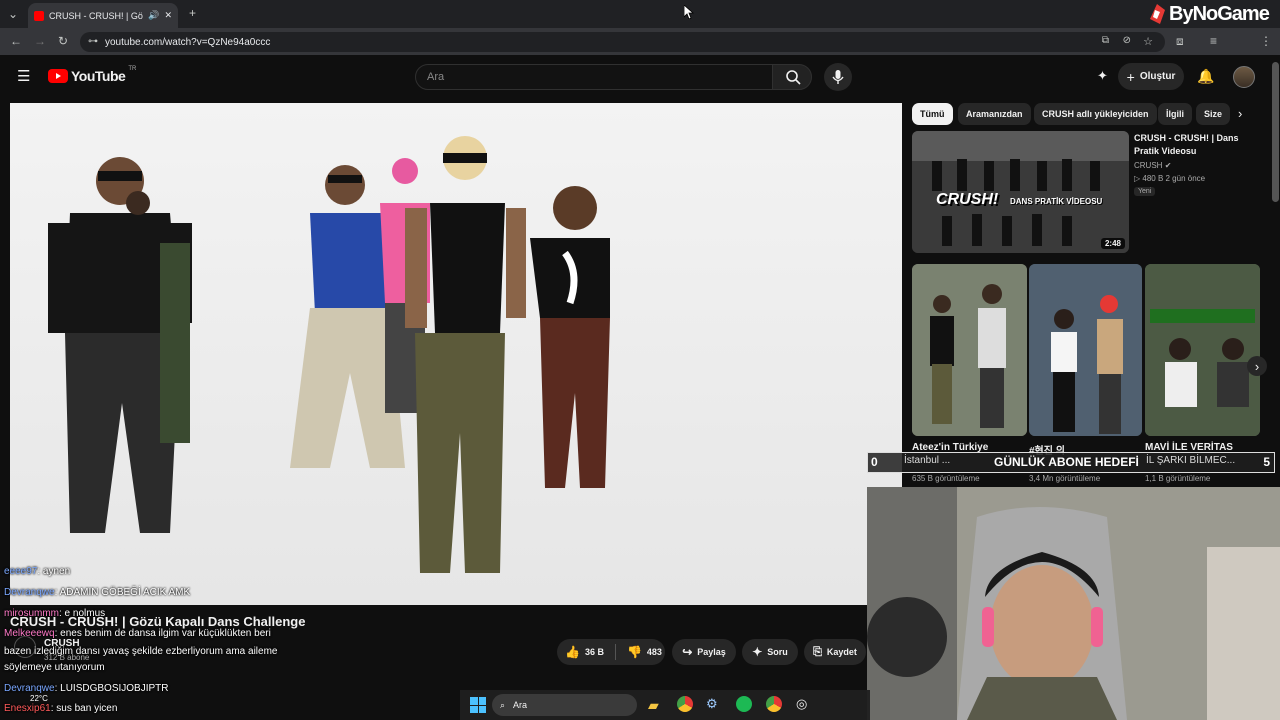 This screenshot has height=720, width=1280. Describe the element at coordinates (932, 114) in the screenshot. I see `chip-all: Tümü` at that location.